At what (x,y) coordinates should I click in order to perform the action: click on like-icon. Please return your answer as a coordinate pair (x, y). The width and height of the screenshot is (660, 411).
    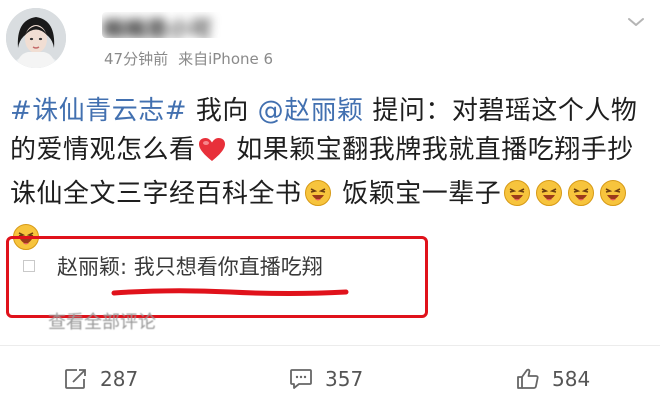
    Looking at the image, I should click on (528, 378).